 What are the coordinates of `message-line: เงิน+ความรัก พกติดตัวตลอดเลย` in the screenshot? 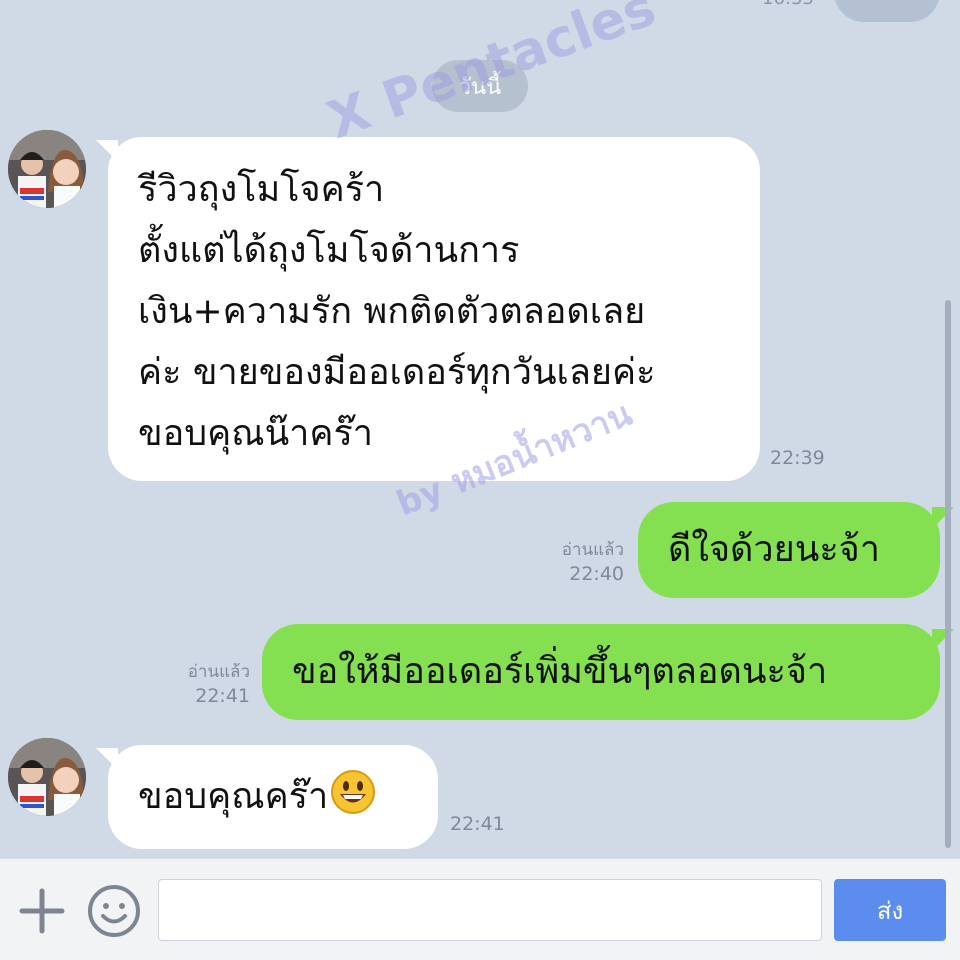 It's located at (392, 311).